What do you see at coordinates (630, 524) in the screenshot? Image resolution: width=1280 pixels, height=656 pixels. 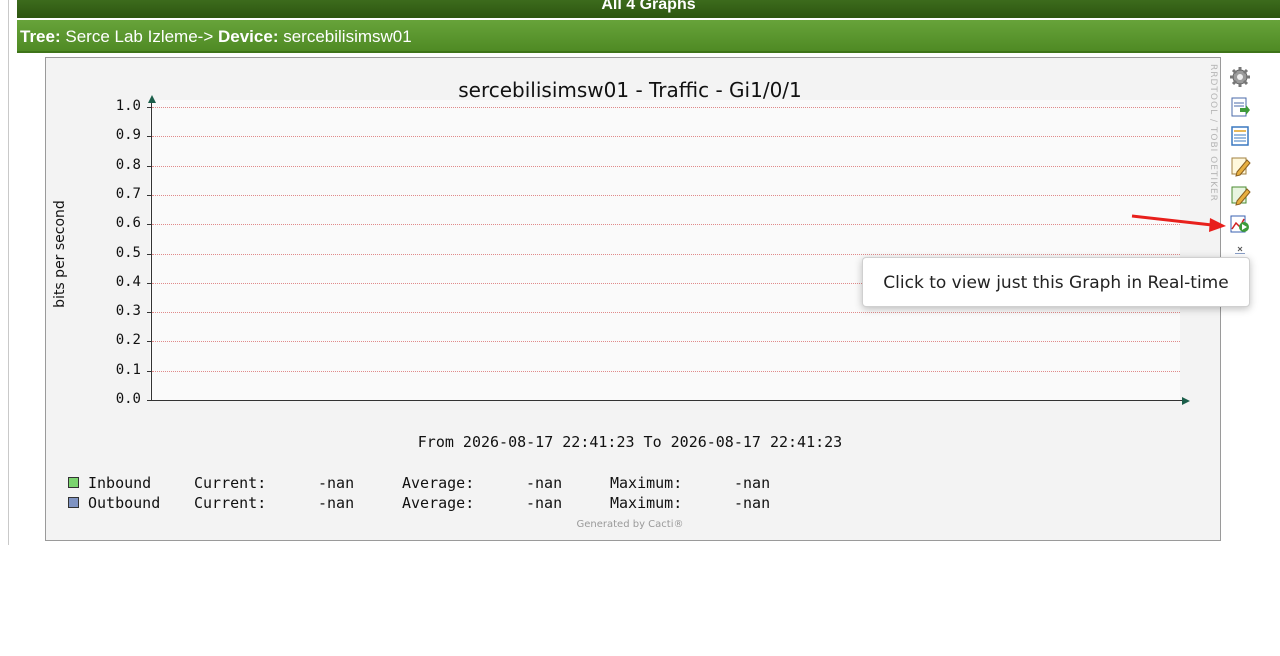 I see `generated-by-text: Generated by Cacti®` at bounding box center [630, 524].